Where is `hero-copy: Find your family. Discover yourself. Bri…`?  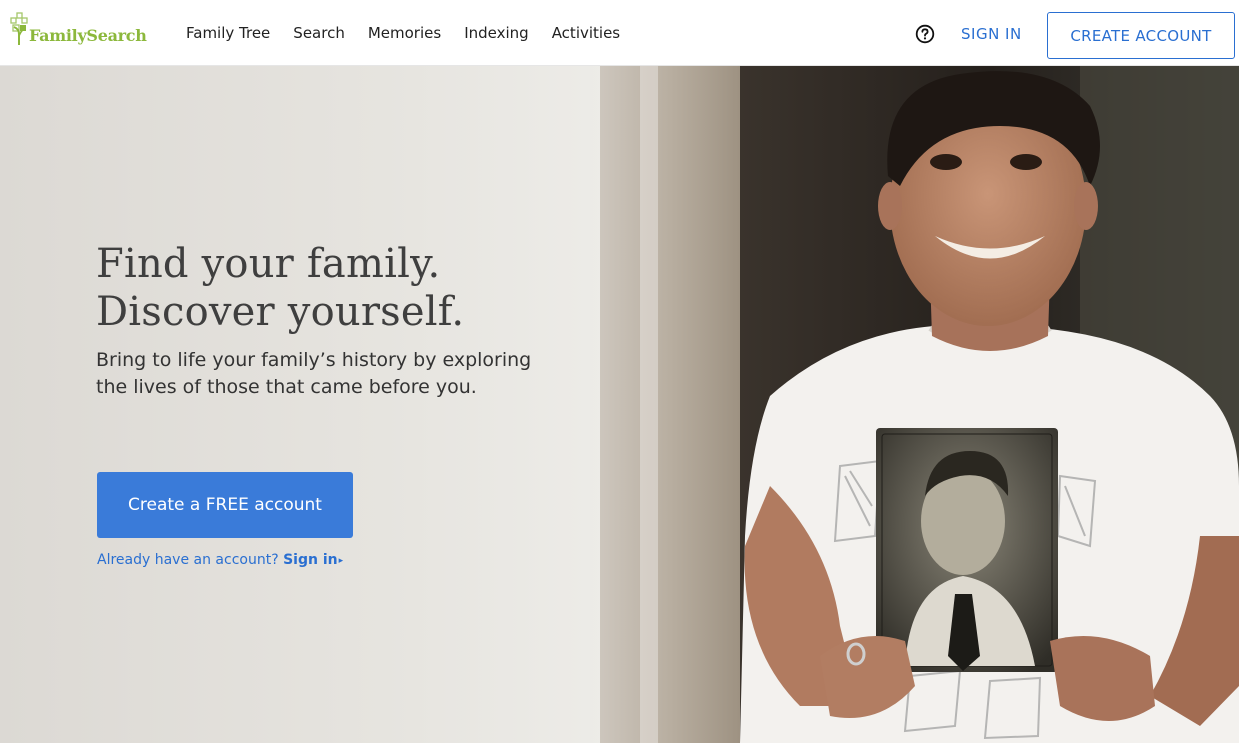 hero-copy: Find your family. Discover yourself. Bri… is located at coordinates (346, 320).